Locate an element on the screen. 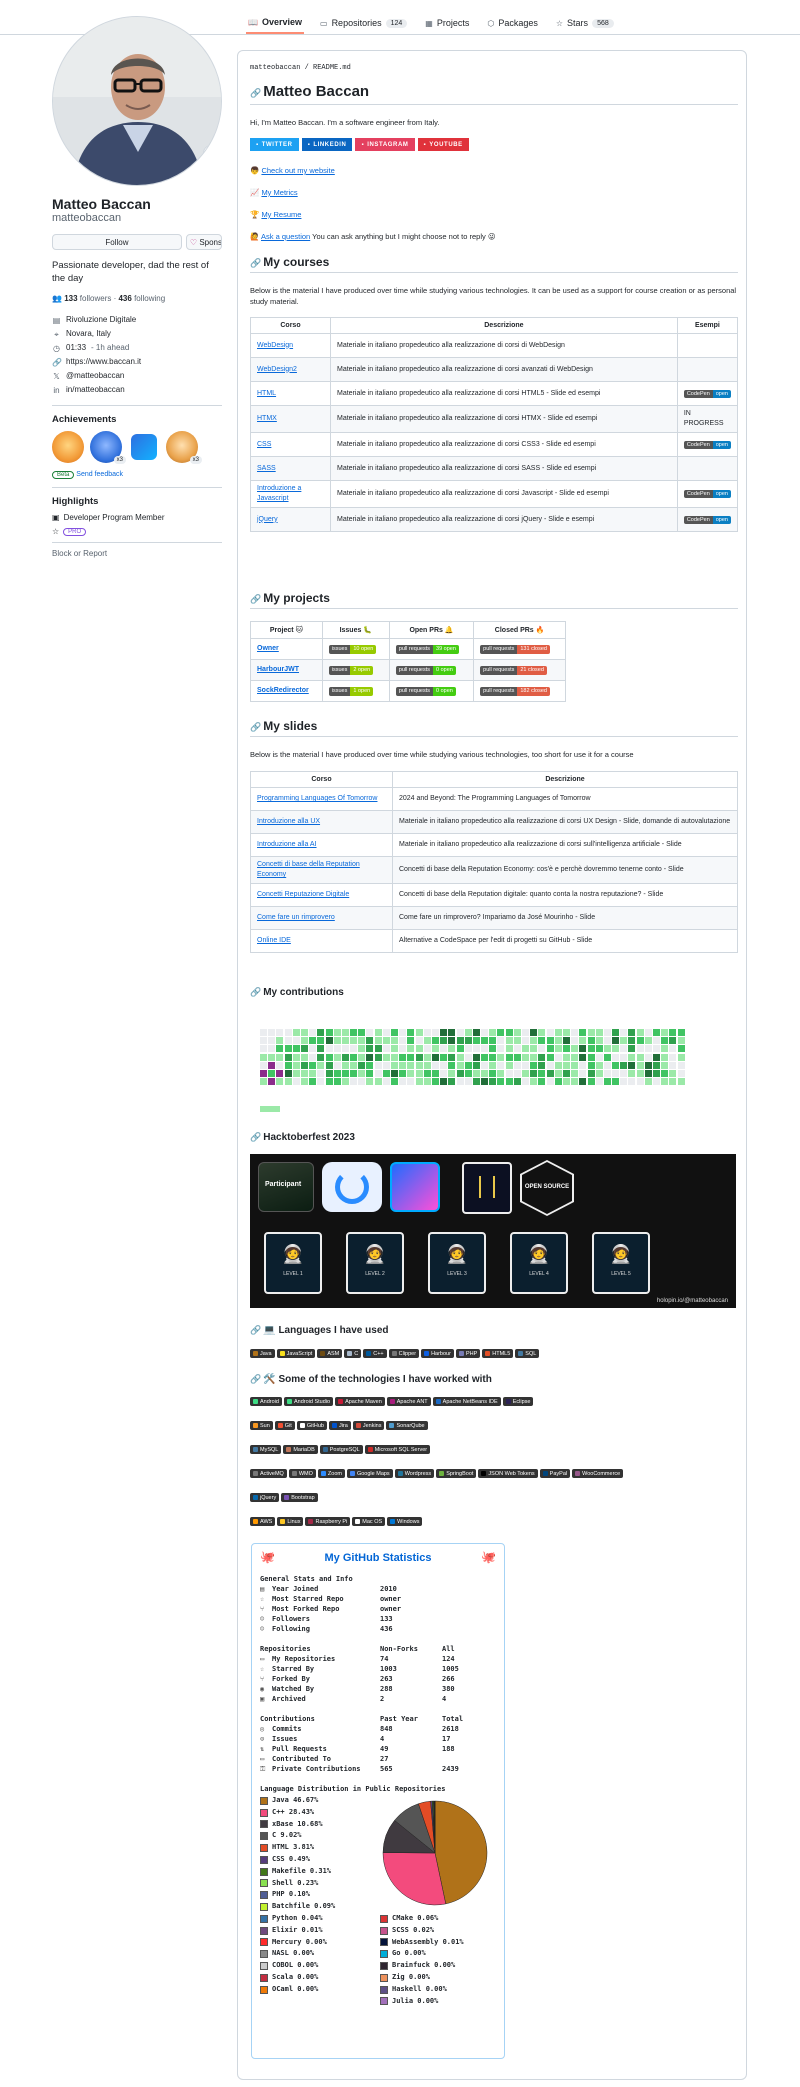 This screenshot has height=2087, width=800. social-badge-youtube: ▪ YOUTUBE is located at coordinates (443, 144).